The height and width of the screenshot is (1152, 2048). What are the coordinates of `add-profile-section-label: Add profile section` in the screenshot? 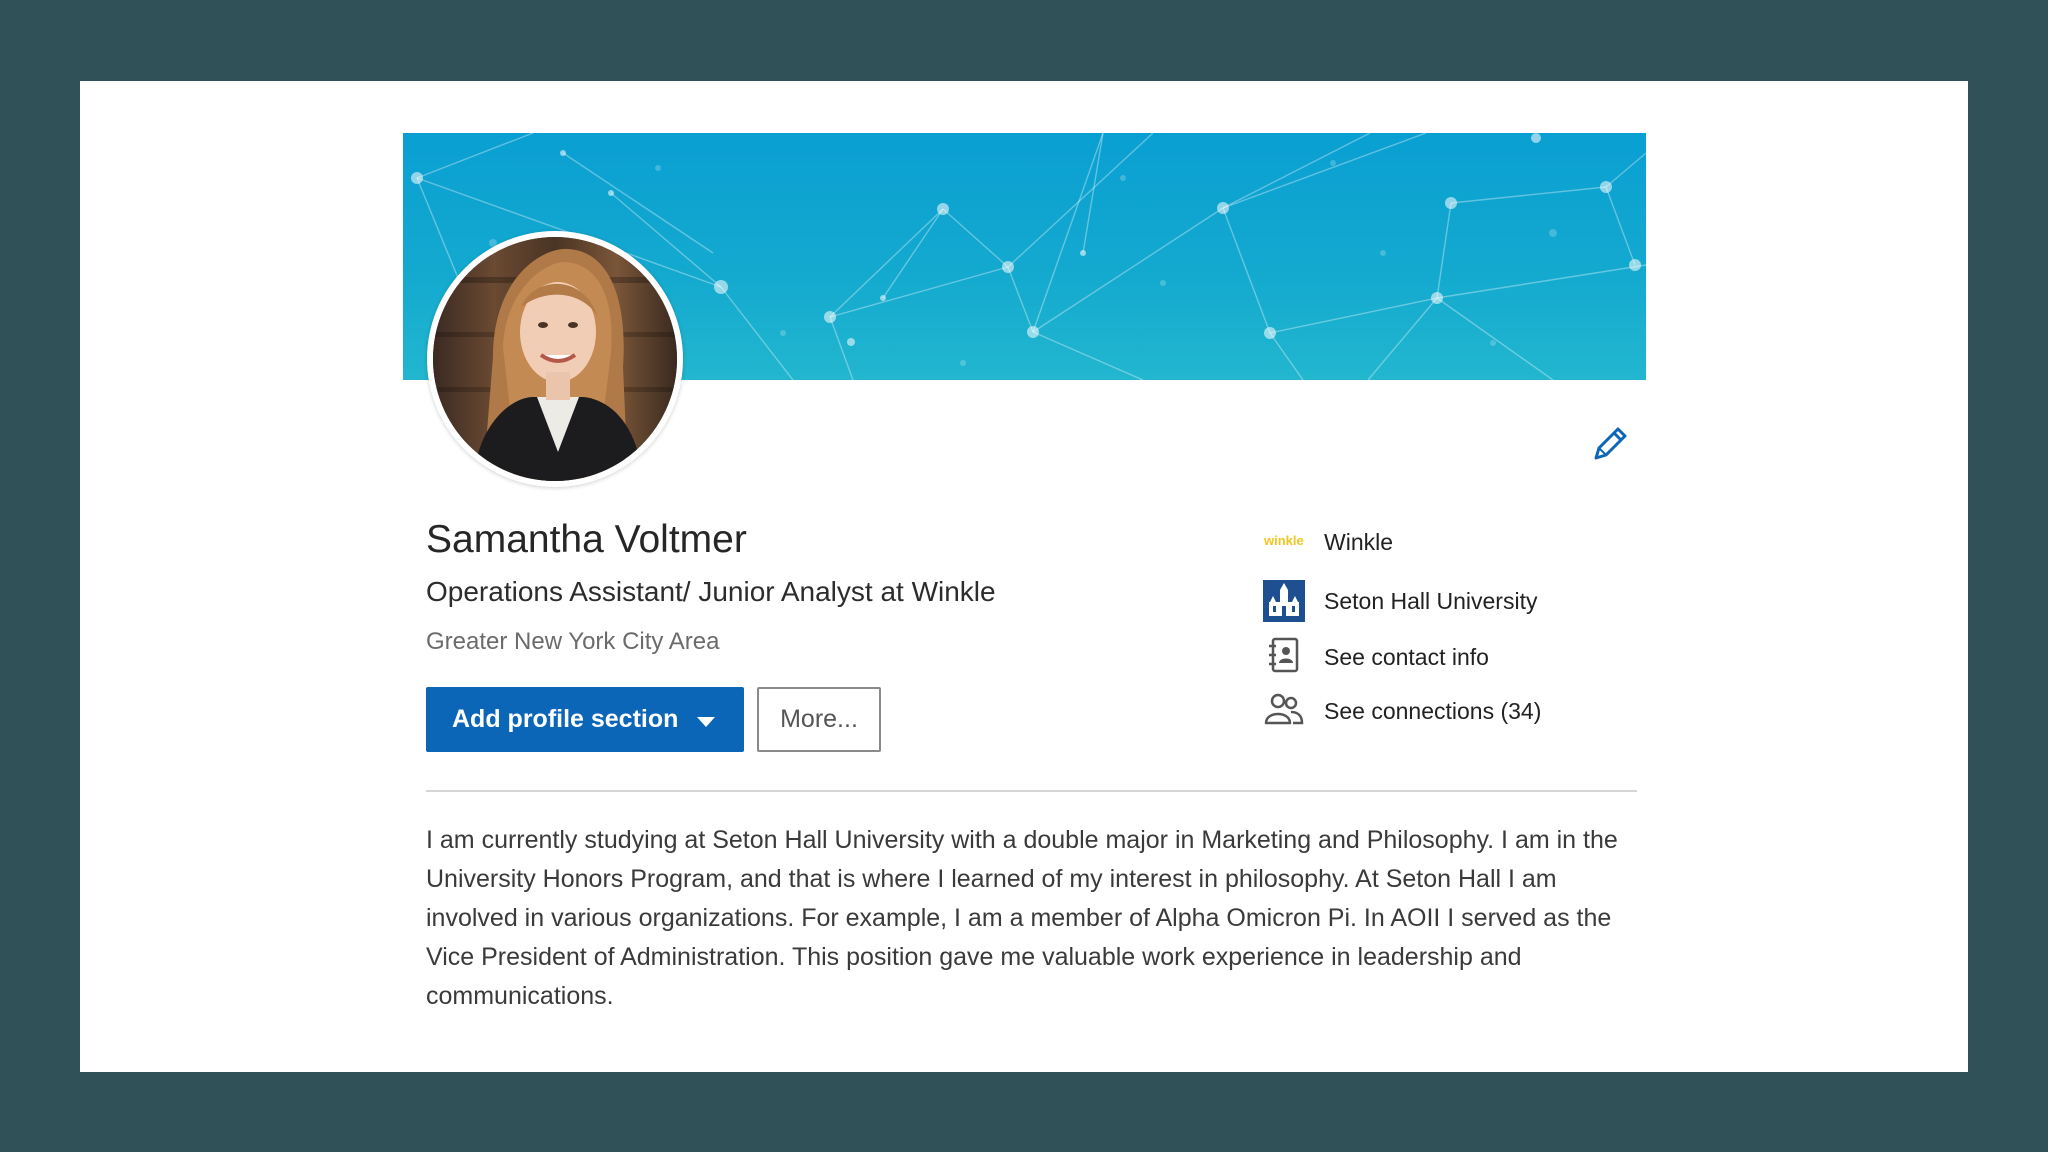 It's located at (565, 719).